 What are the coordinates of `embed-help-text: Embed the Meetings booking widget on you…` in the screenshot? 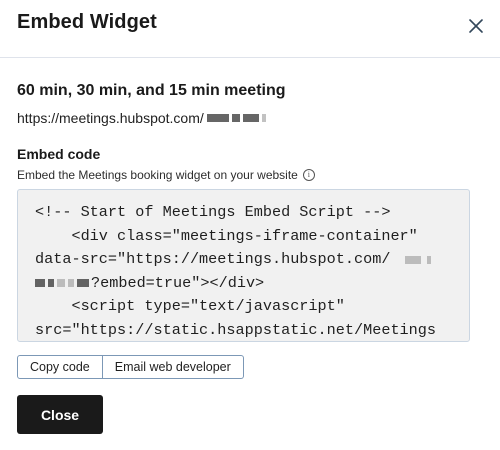 It's located at (166, 175).